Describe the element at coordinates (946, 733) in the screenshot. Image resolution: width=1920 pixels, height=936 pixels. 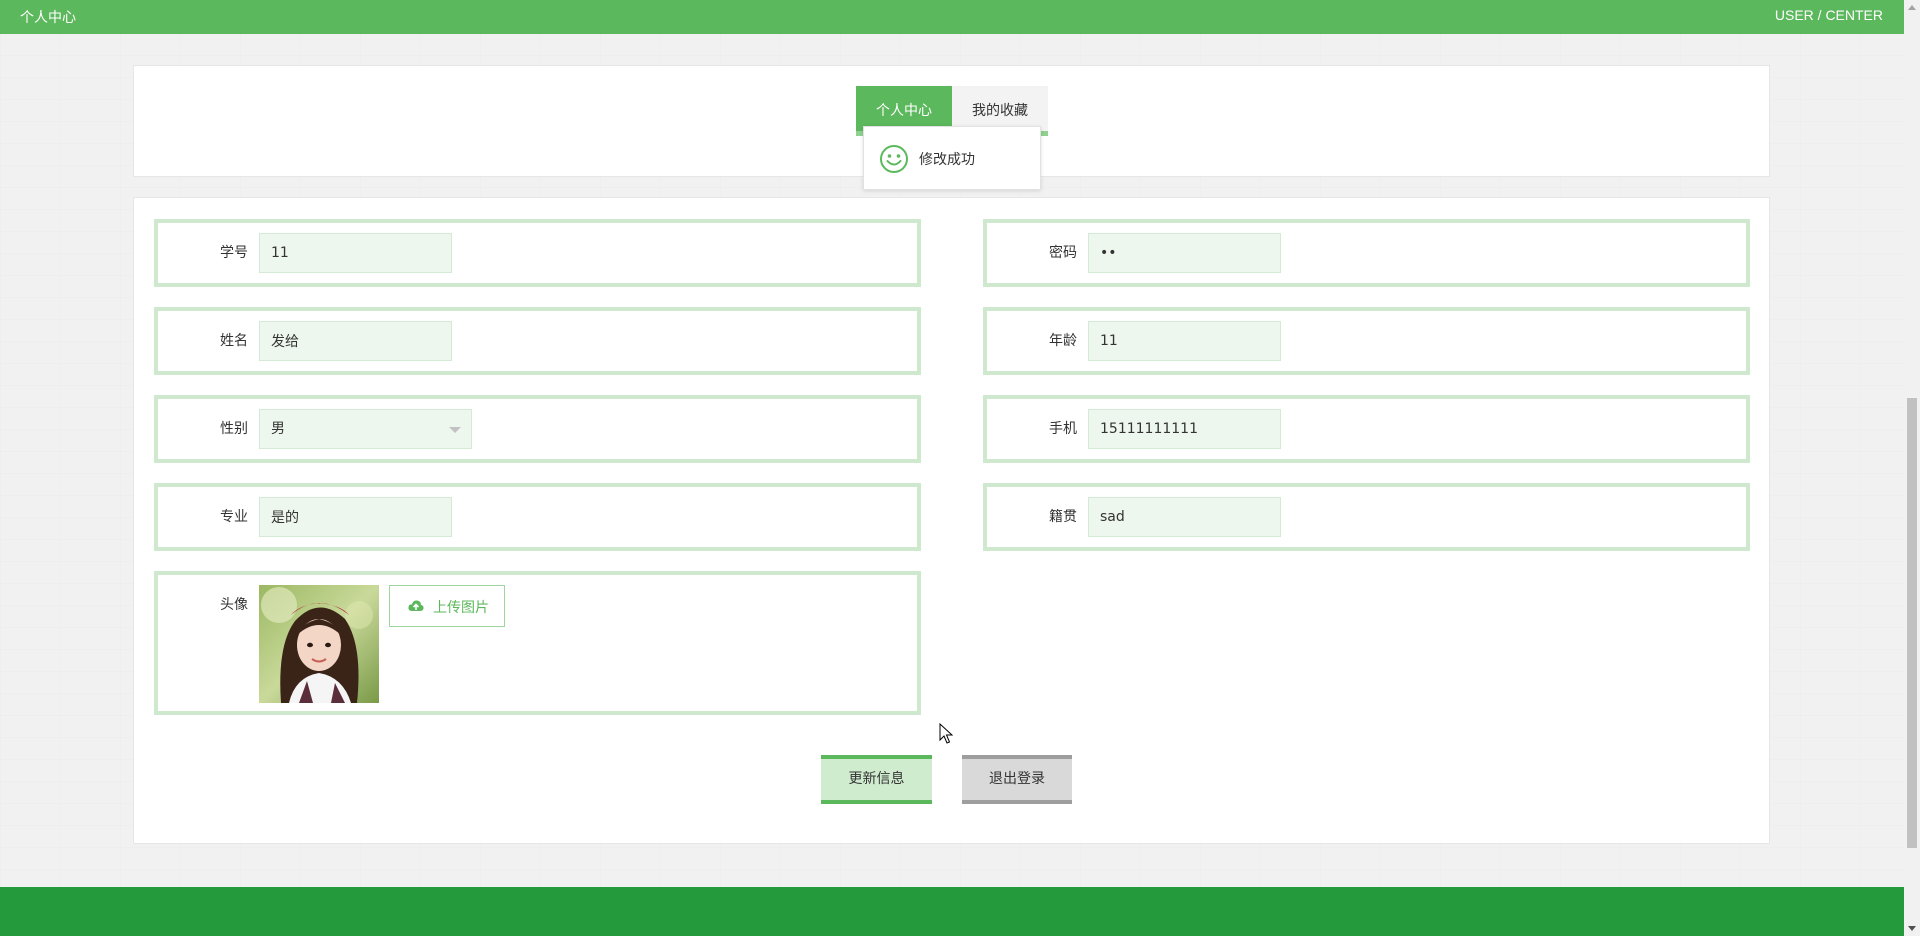
I see `mouse-cursor-icon` at that location.